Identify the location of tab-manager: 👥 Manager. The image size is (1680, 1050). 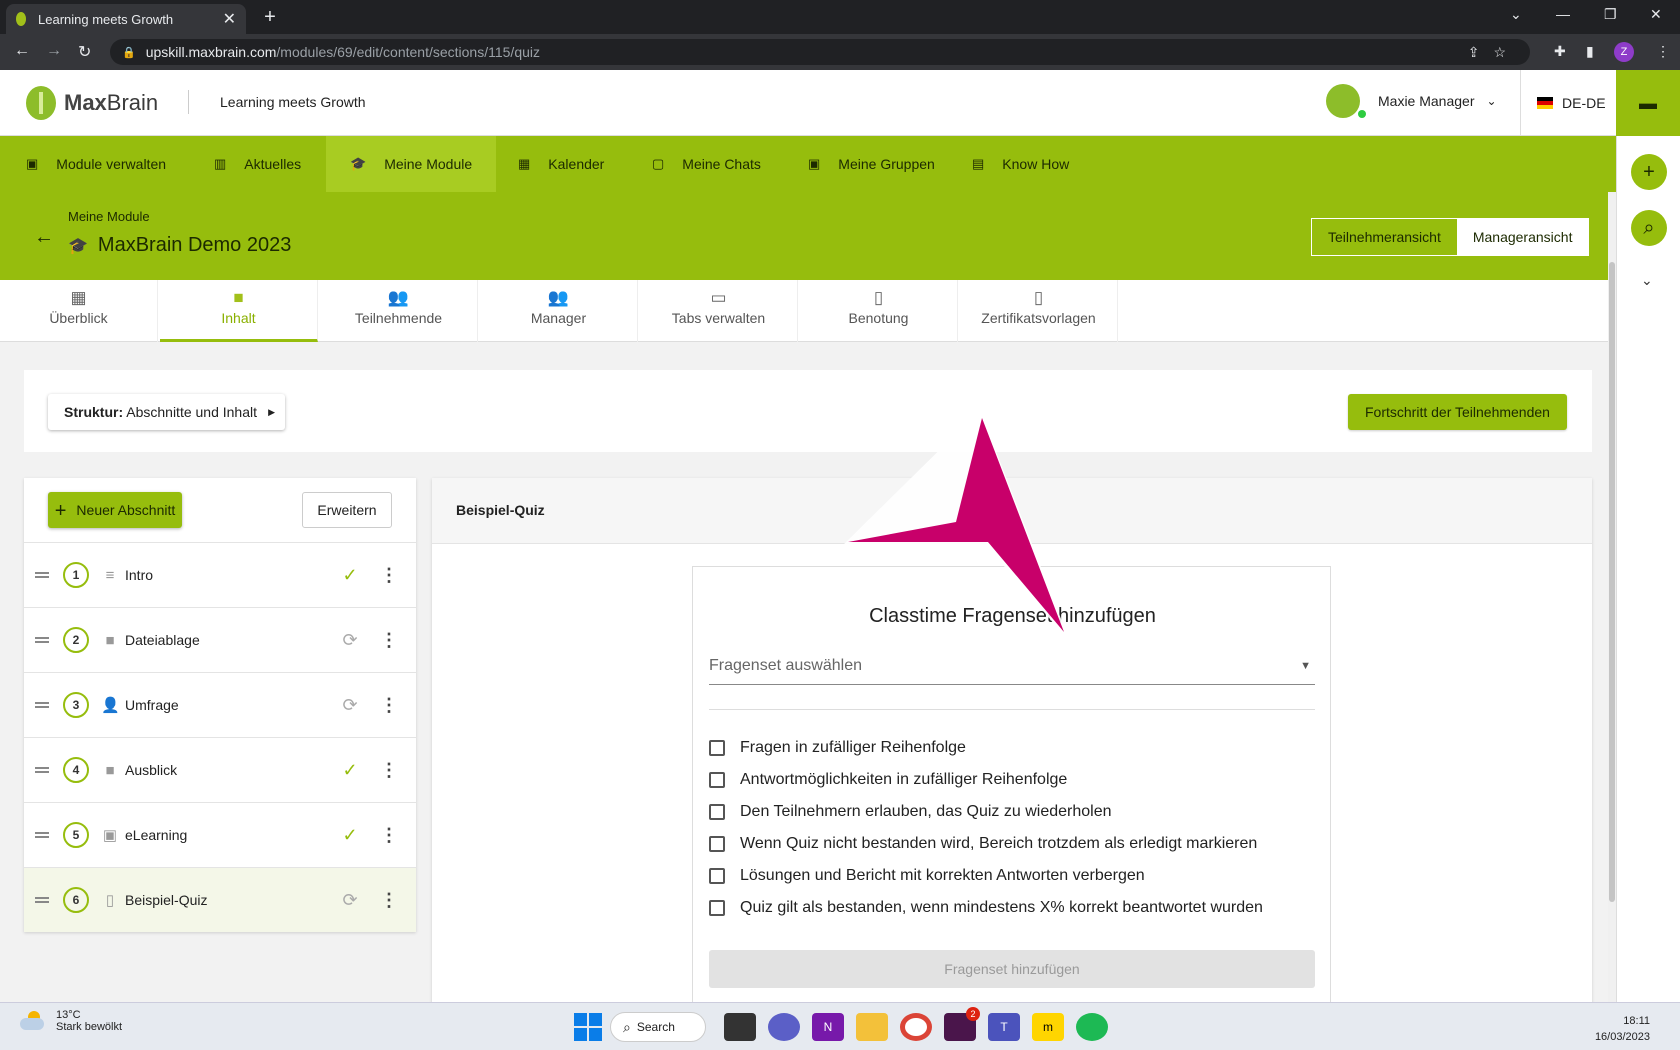
(559, 311).